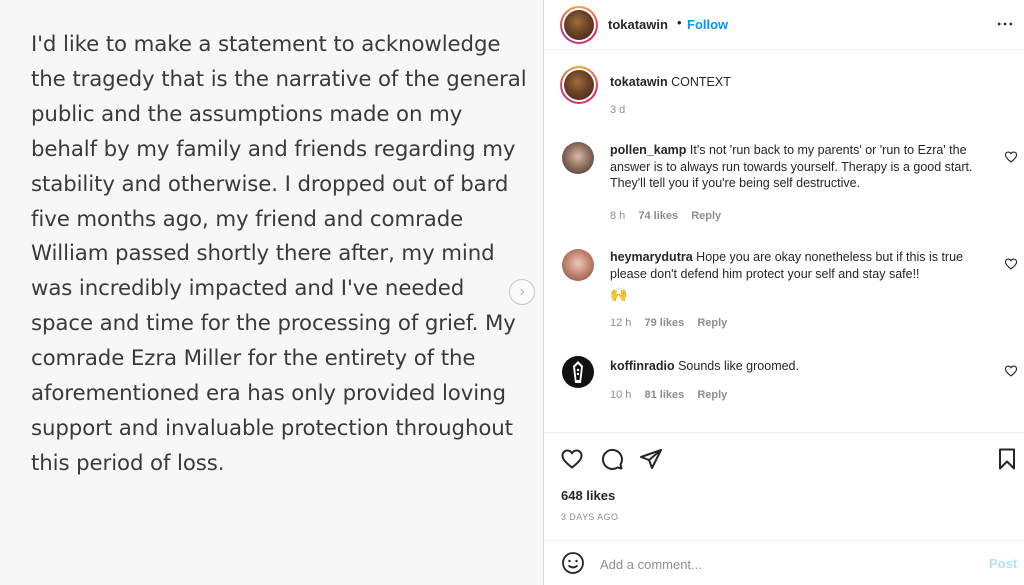 This screenshot has height=585, width=1024. I want to click on chevron-right-icon: ›, so click(522, 292).